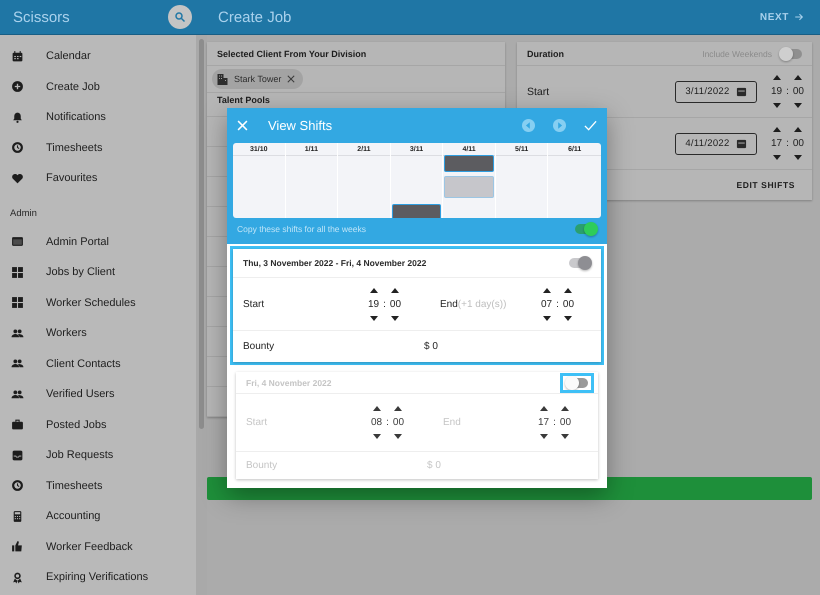 This screenshot has height=595, width=820. Describe the element at coordinates (17, 241) in the screenshot. I see `window-icon` at that location.